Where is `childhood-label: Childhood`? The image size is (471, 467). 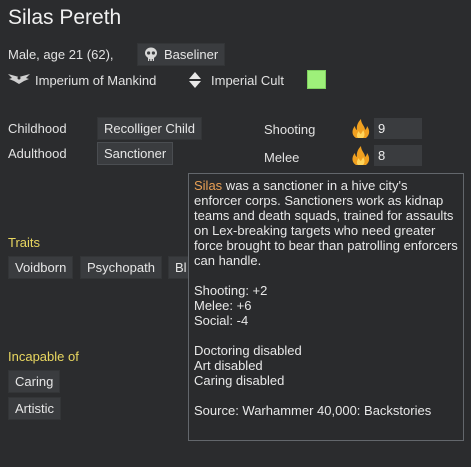 childhood-label: Childhood is located at coordinates (37, 128).